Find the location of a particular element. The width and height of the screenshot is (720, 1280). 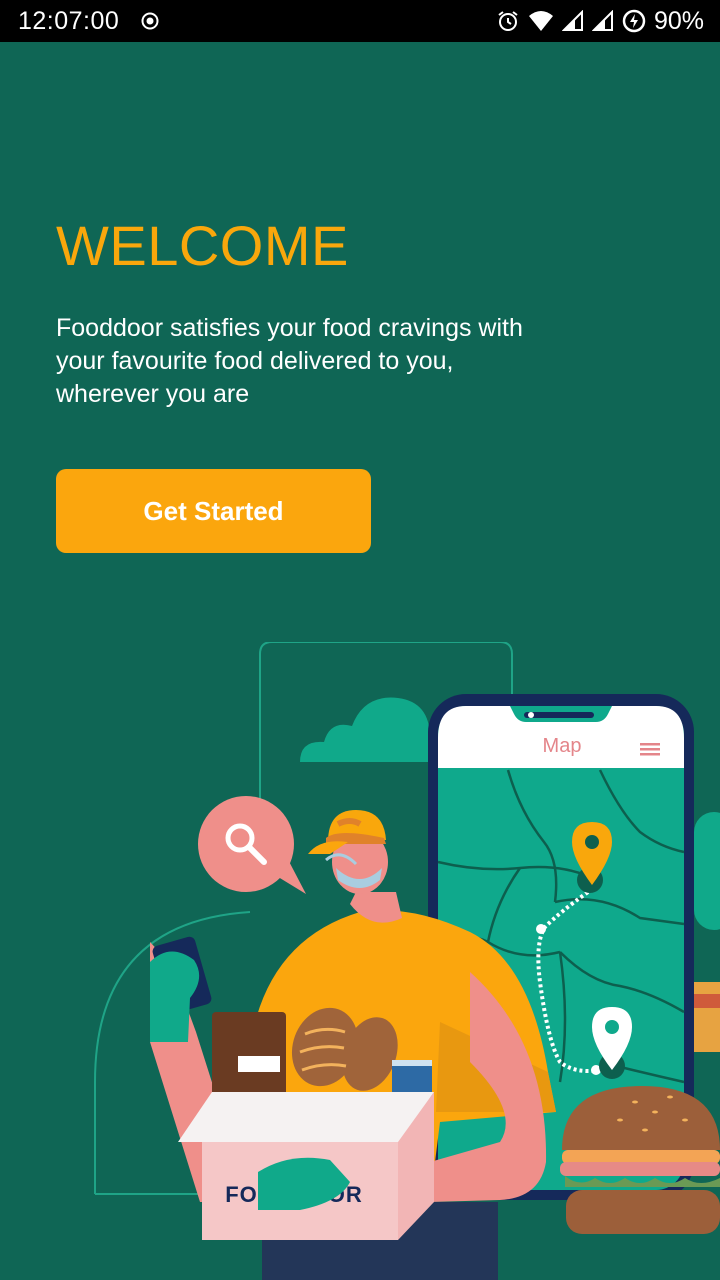

battery-saver-icon is located at coordinates (634, 21).